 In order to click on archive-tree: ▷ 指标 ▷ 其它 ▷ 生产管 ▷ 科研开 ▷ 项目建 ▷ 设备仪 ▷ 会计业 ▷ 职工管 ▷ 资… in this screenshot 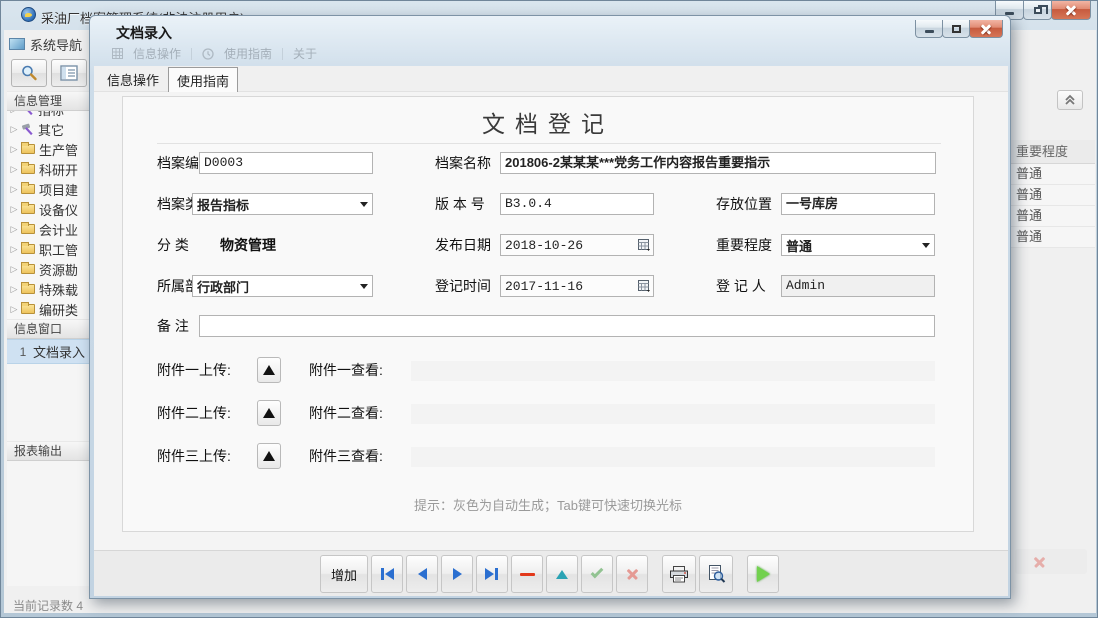, I will do `click(49, 215)`.